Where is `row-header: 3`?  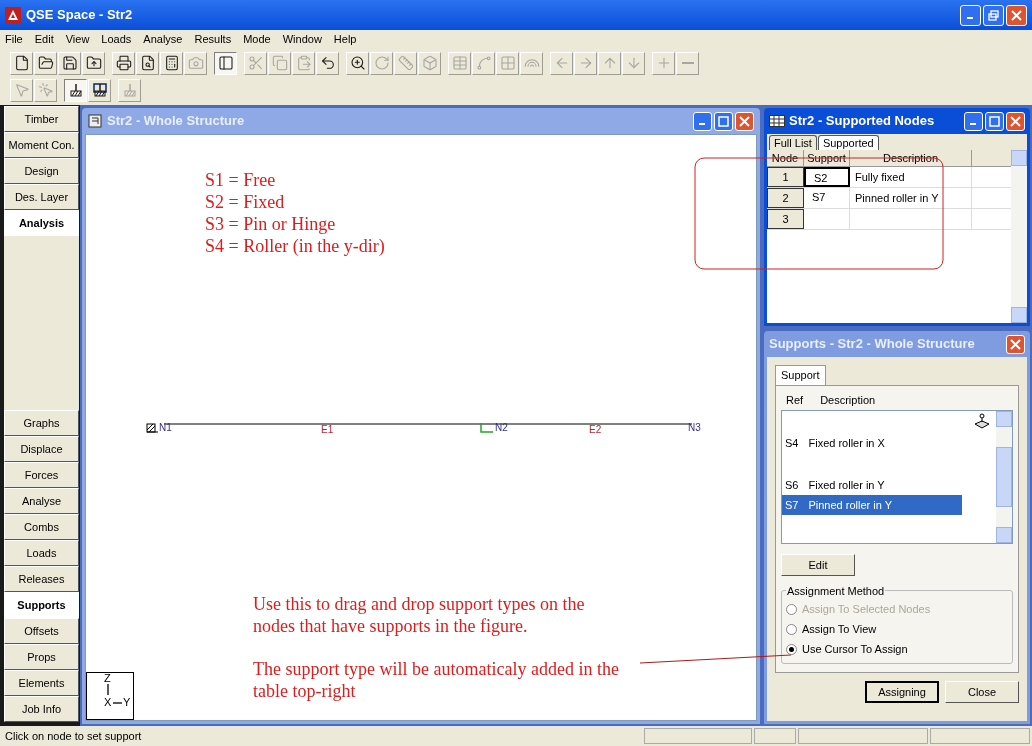
row-header: 3 is located at coordinates (785, 219).